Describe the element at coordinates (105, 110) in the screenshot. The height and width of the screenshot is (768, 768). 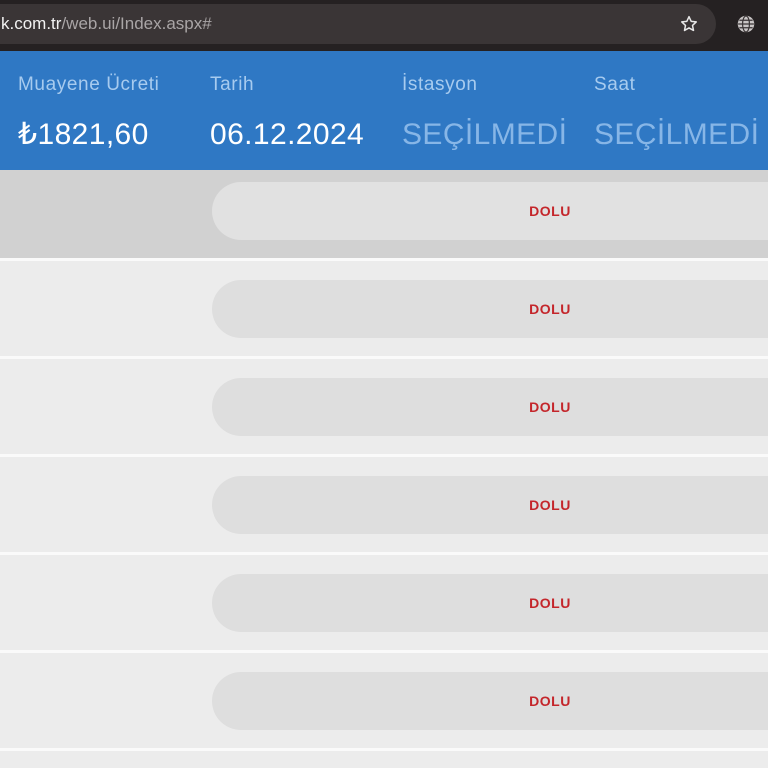
I see `summary-field-fee: Muayene Ücreti ₺1821,60` at that location.